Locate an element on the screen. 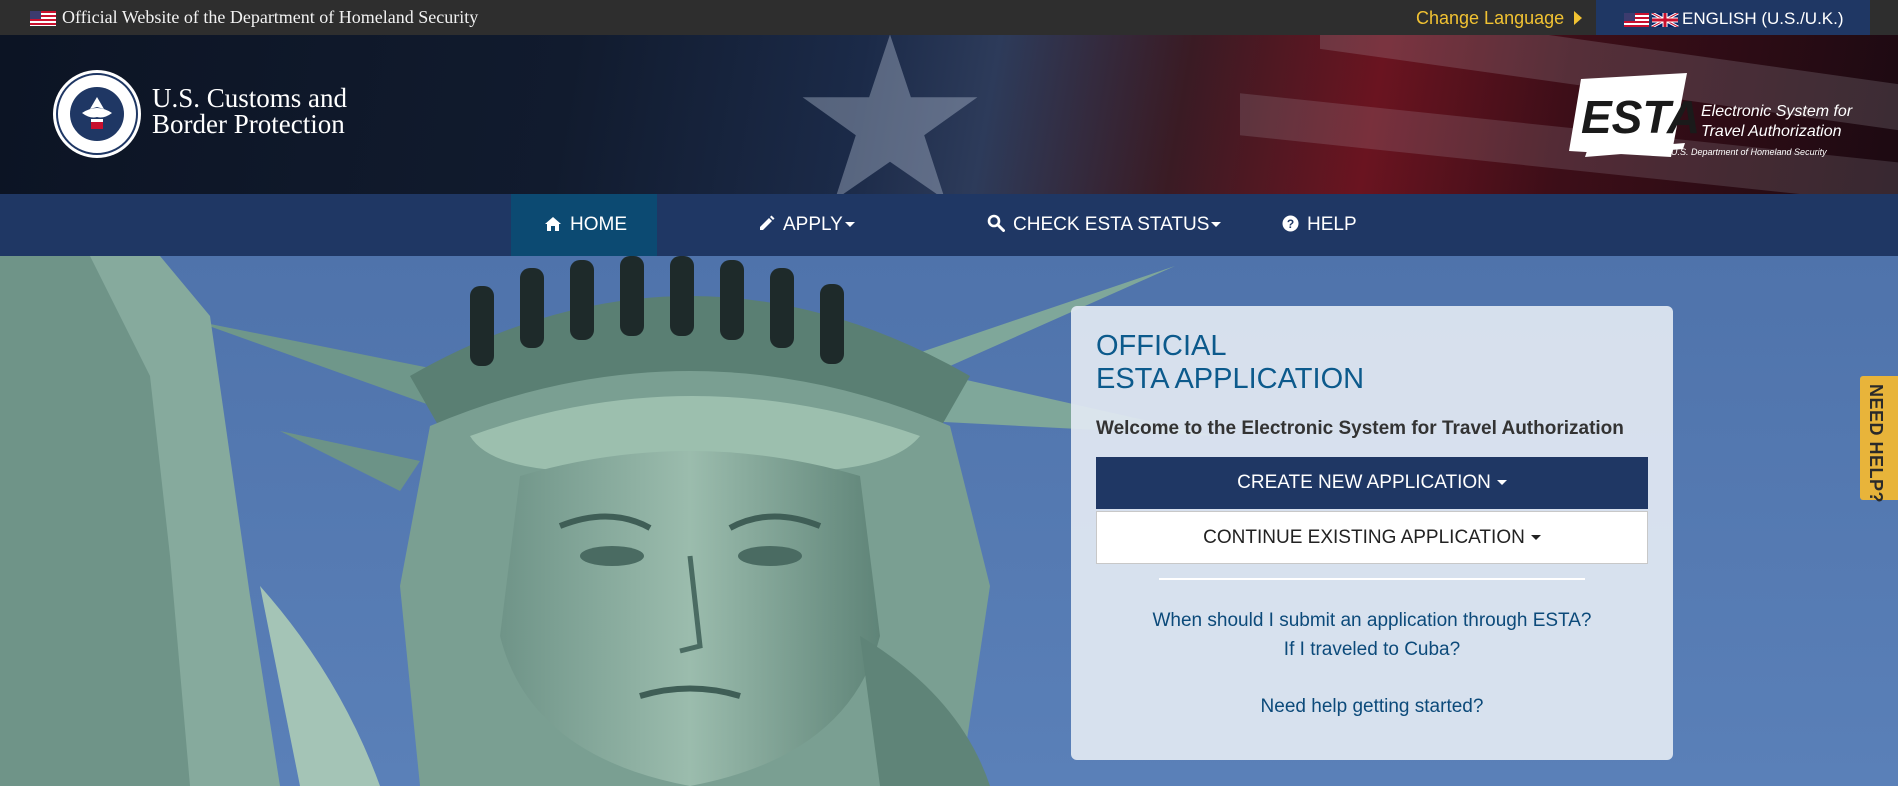 The height and width of the screenshot is (786, 1898). change-language-label: Change Language is located at coordinates (1490, 18).